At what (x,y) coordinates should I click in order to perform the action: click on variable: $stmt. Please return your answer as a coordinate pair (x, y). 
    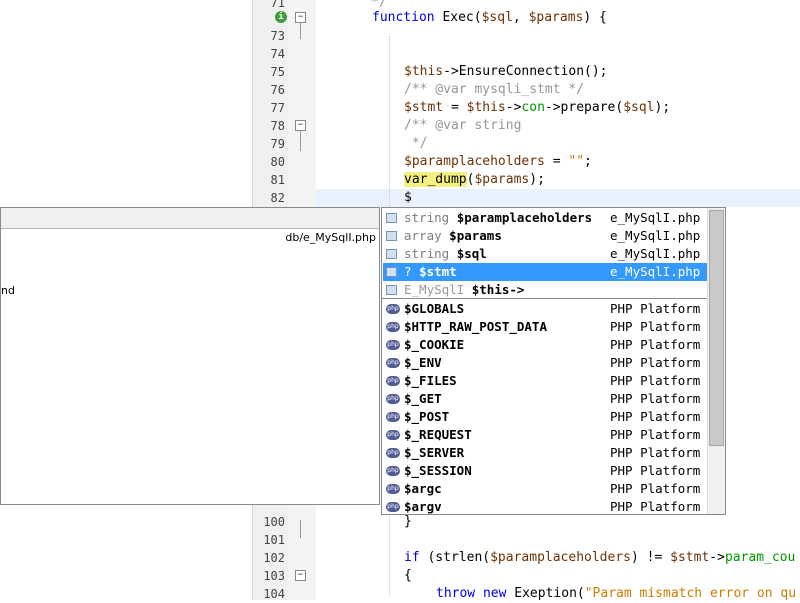
    Looking at the image, I should click on (424, 107).